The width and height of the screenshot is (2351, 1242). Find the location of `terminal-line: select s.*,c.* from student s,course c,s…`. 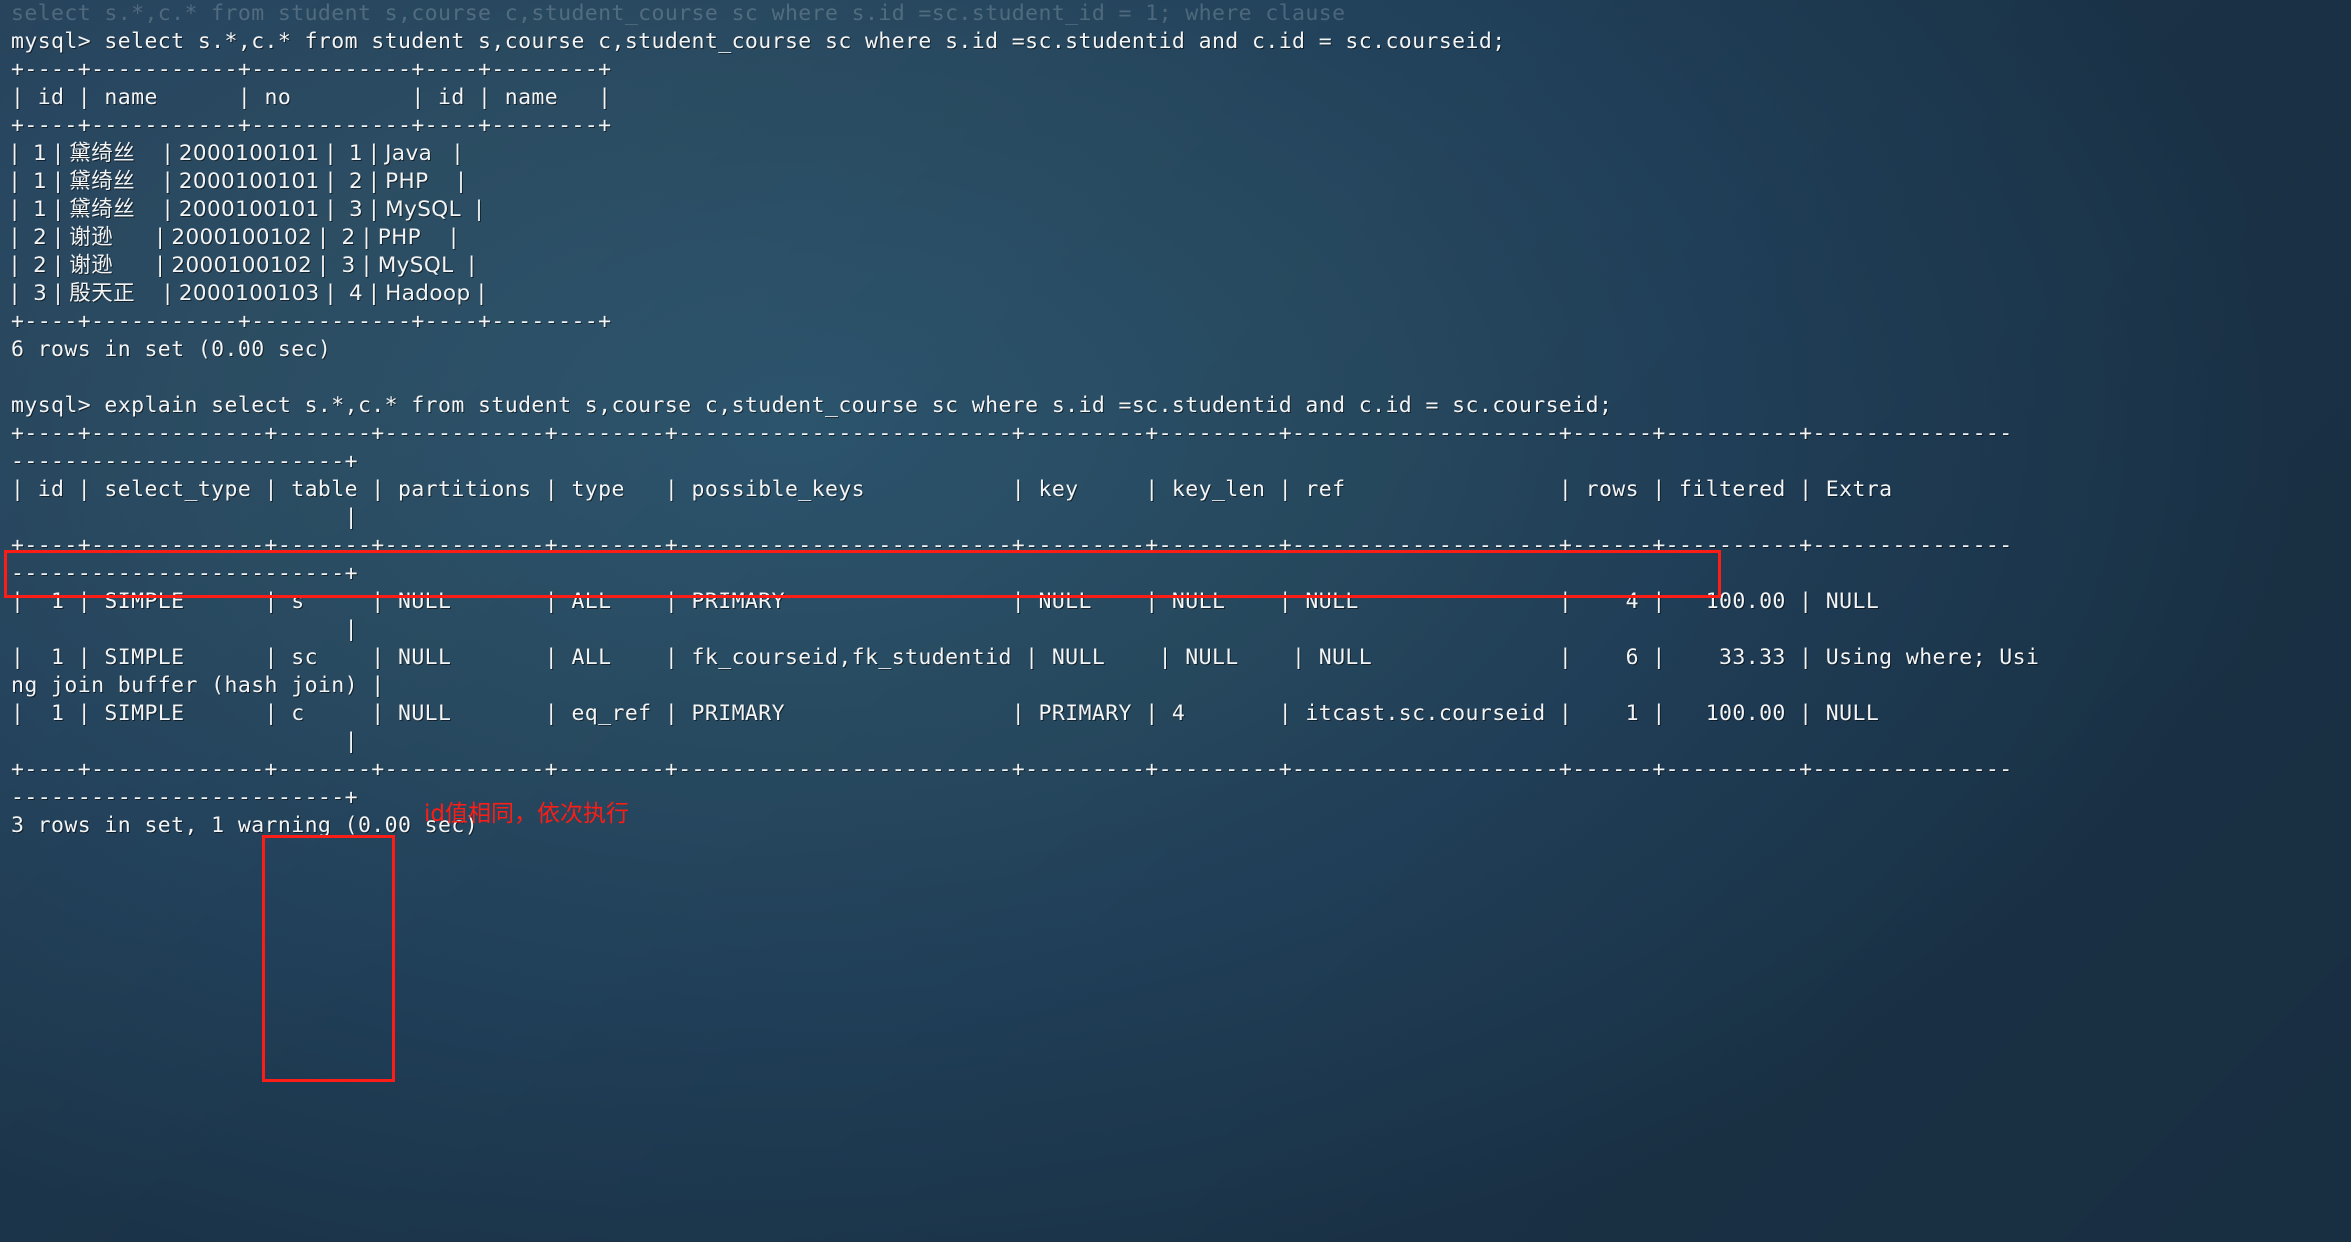

terminal-line: select s.*,c.* from student s,course c,s… is located at coordinates (678, 13).